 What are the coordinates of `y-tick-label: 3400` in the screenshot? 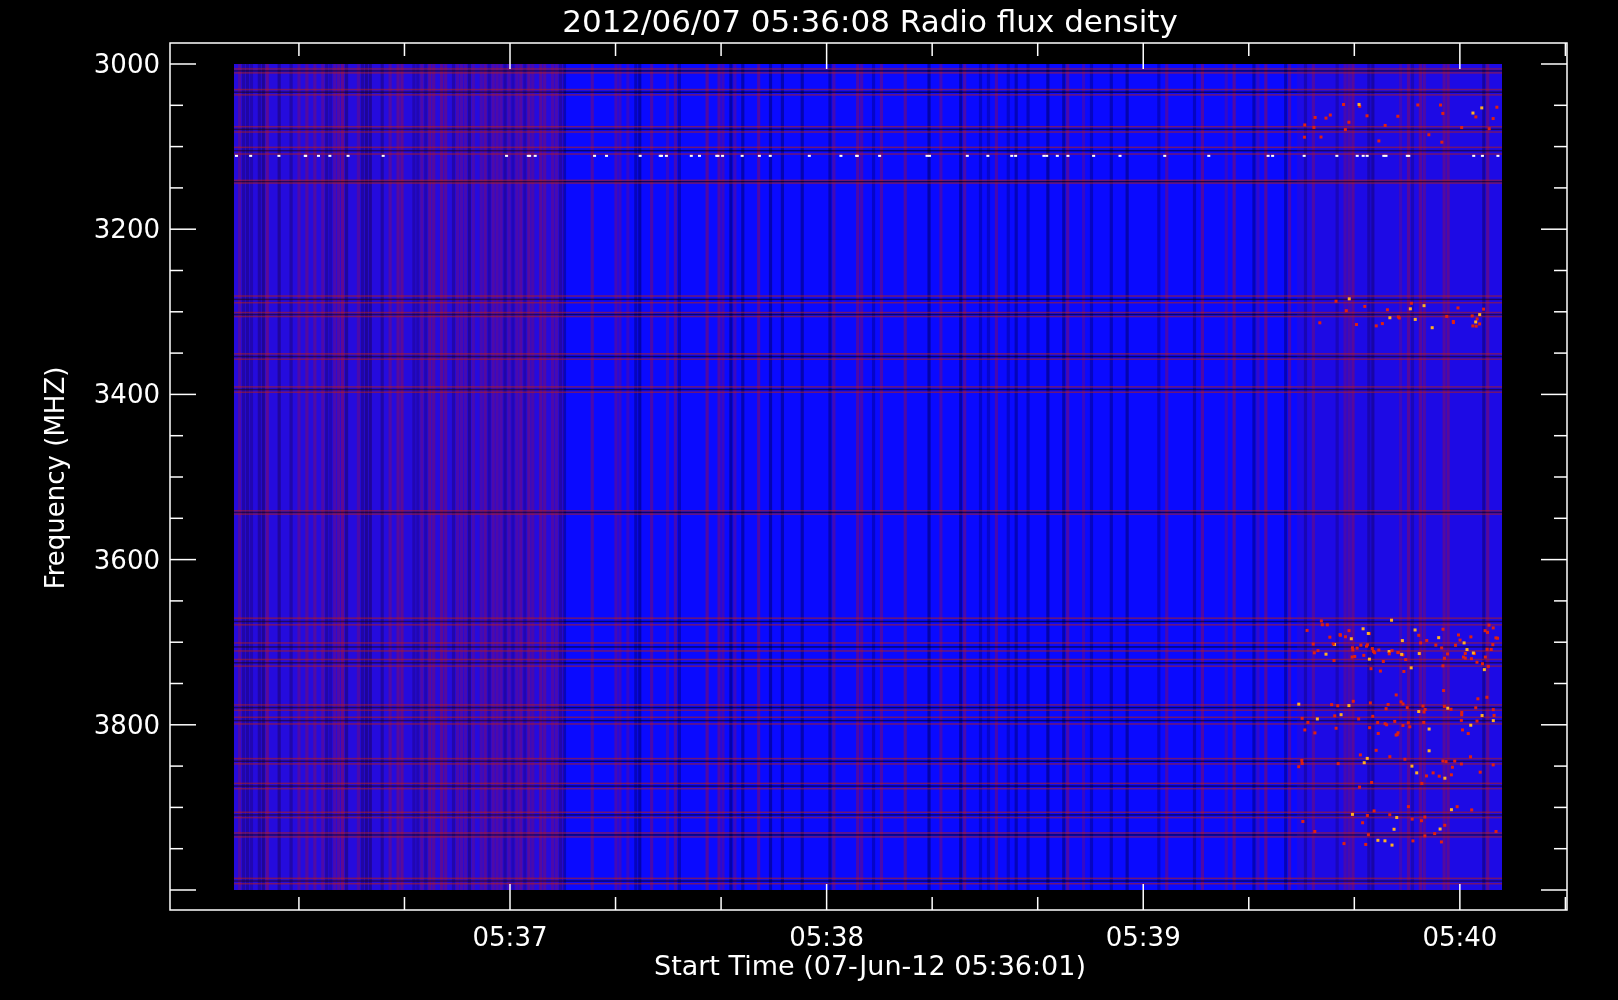 It's located at (126, 394).